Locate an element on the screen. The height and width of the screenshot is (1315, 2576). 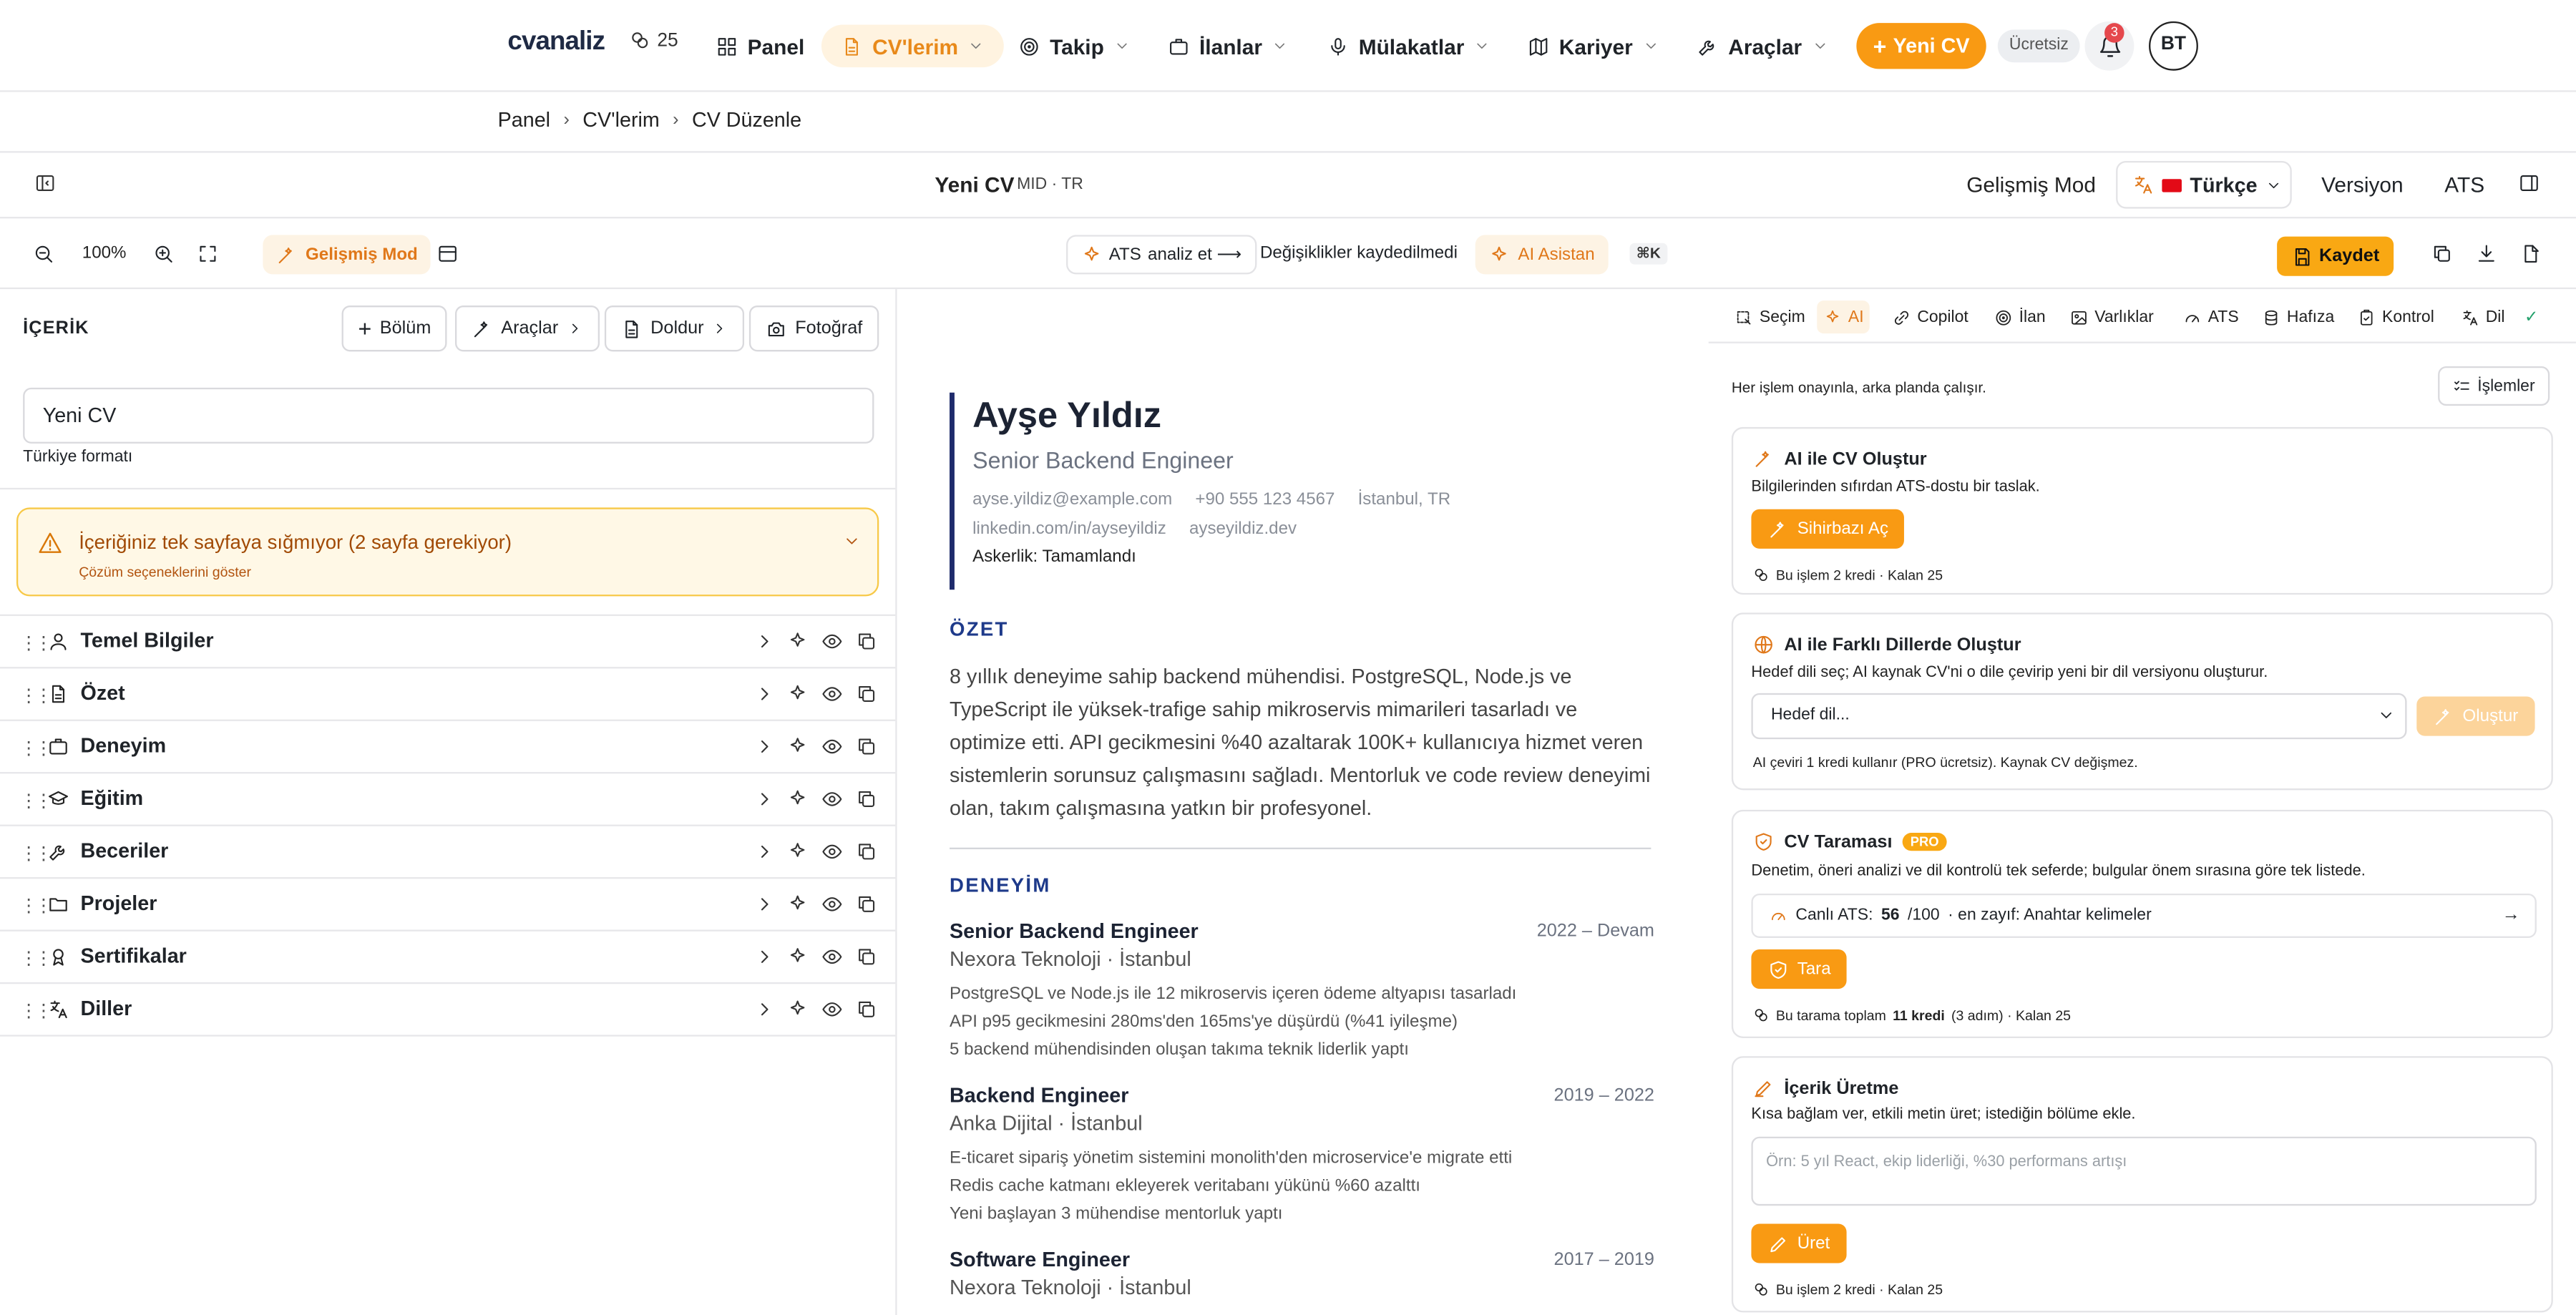
nav-araclar: Araçlar is located at coordinates (1762, 45).